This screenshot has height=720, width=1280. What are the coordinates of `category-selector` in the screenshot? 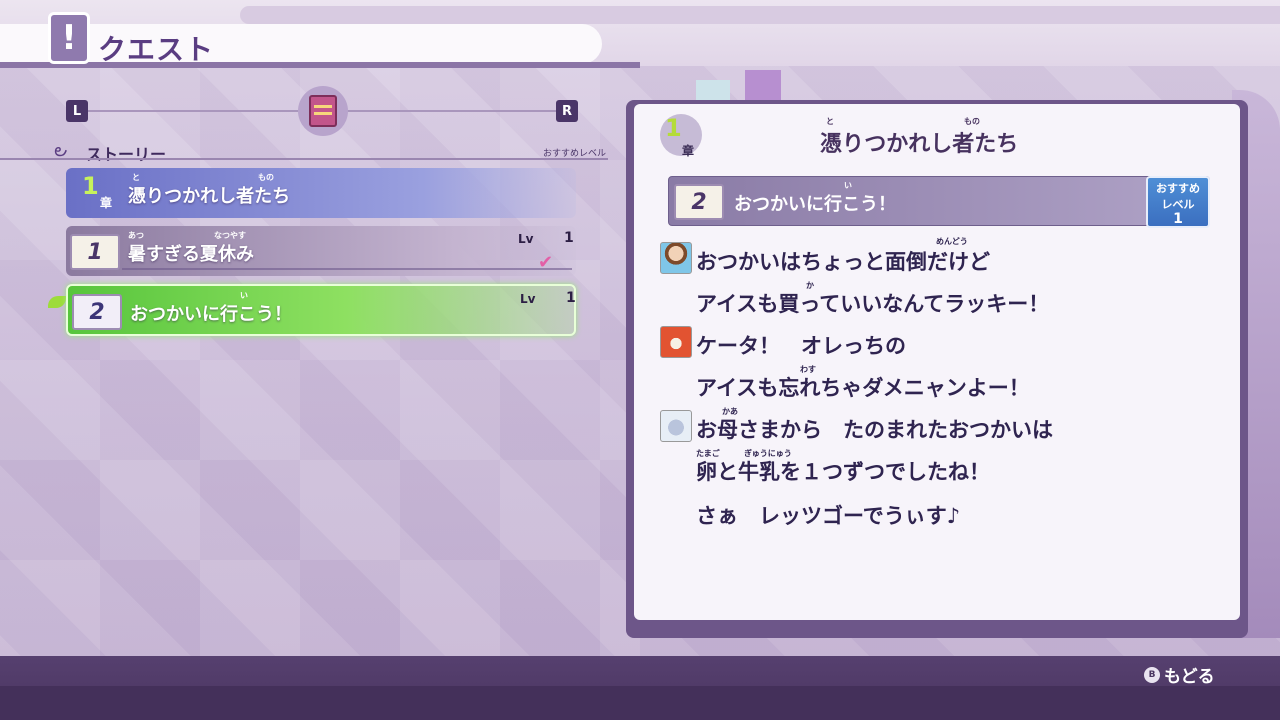 It's located at (323, 111).